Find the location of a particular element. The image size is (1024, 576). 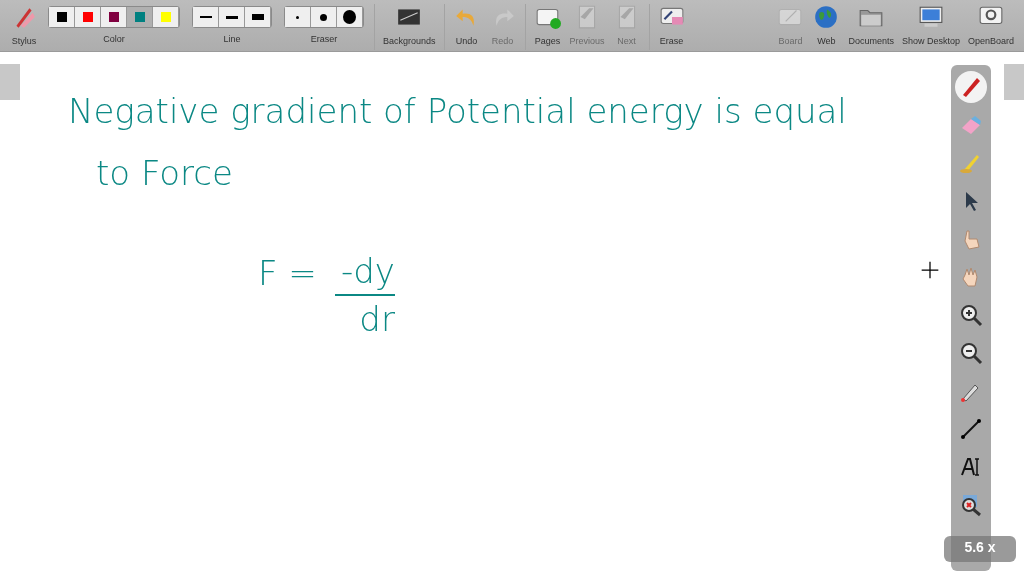

group-label: Eraser is located at coordinates (324, 39).